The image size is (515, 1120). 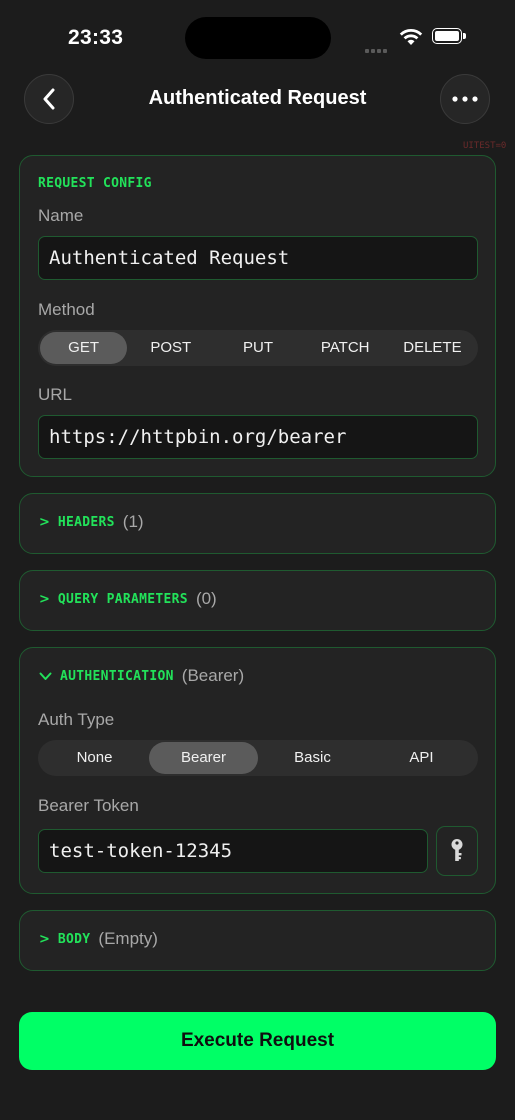 I want to click on body-section: > BODY (Empty), so click(x=257, y=940).